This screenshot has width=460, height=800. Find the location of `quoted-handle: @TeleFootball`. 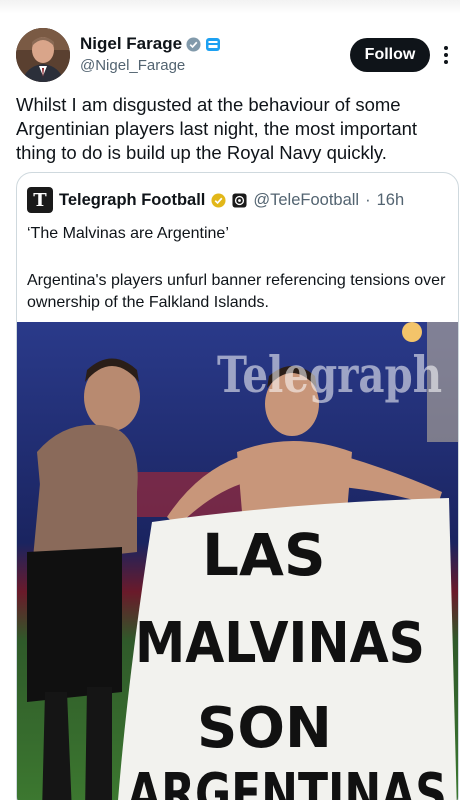

quoted-handle: @TeleFootball is located at coordinates (306, 199).